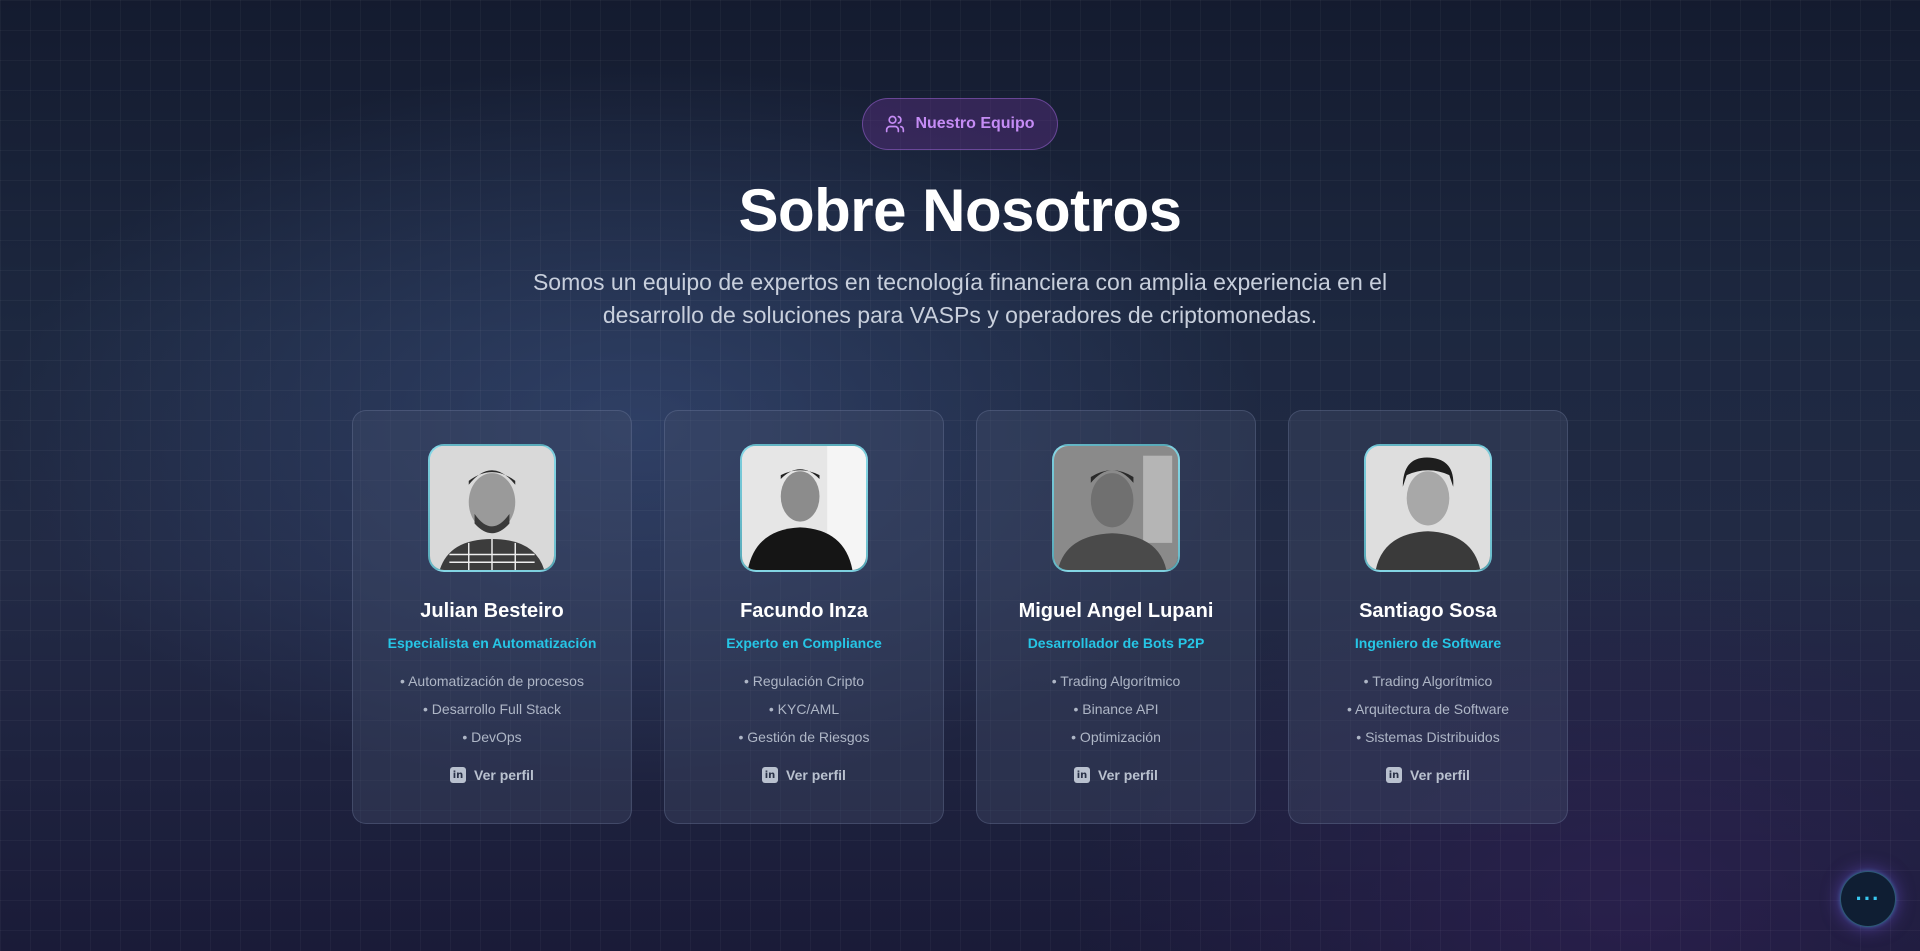 This screenshot has height=951, width=1920. What do you see at coordinates (492, 737) in the screenshot?
I see `skill-item: • DevOps` at bounding box center [492, 737].